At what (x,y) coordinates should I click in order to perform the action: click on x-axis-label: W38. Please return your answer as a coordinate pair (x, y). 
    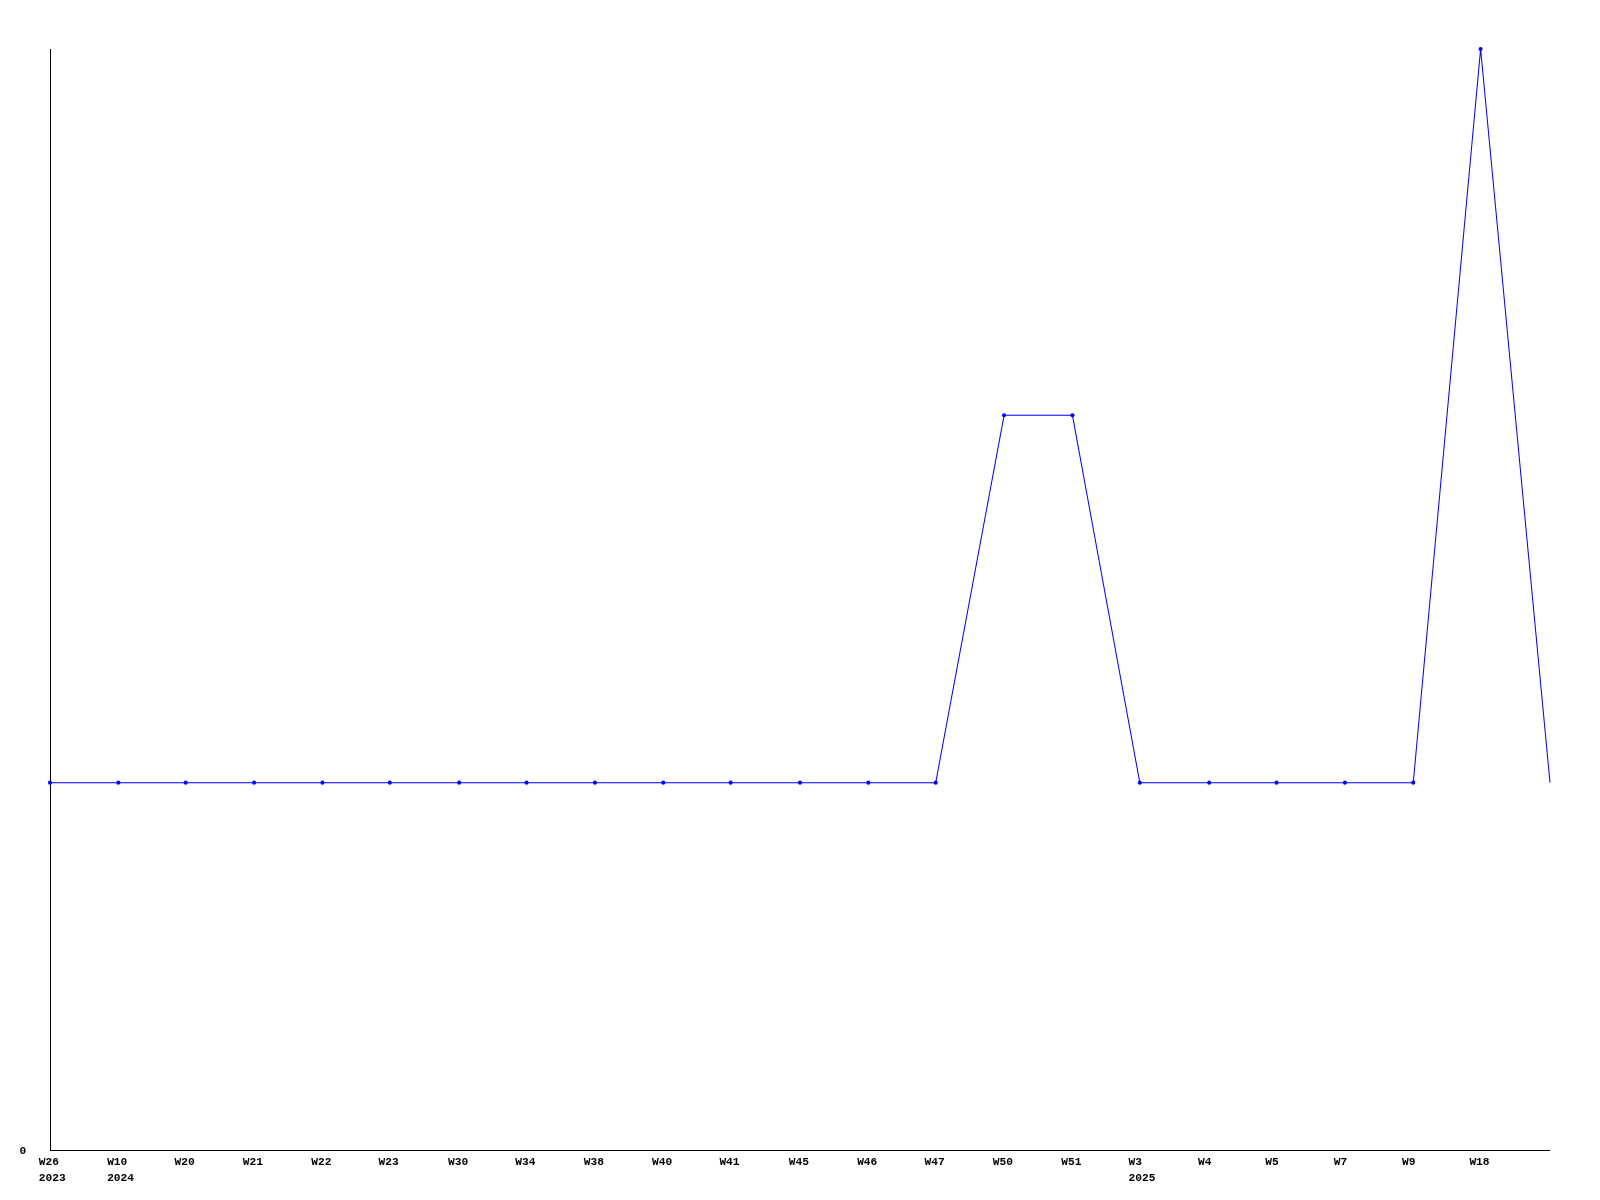
    Looking at the image, I should click on (593, 1162).